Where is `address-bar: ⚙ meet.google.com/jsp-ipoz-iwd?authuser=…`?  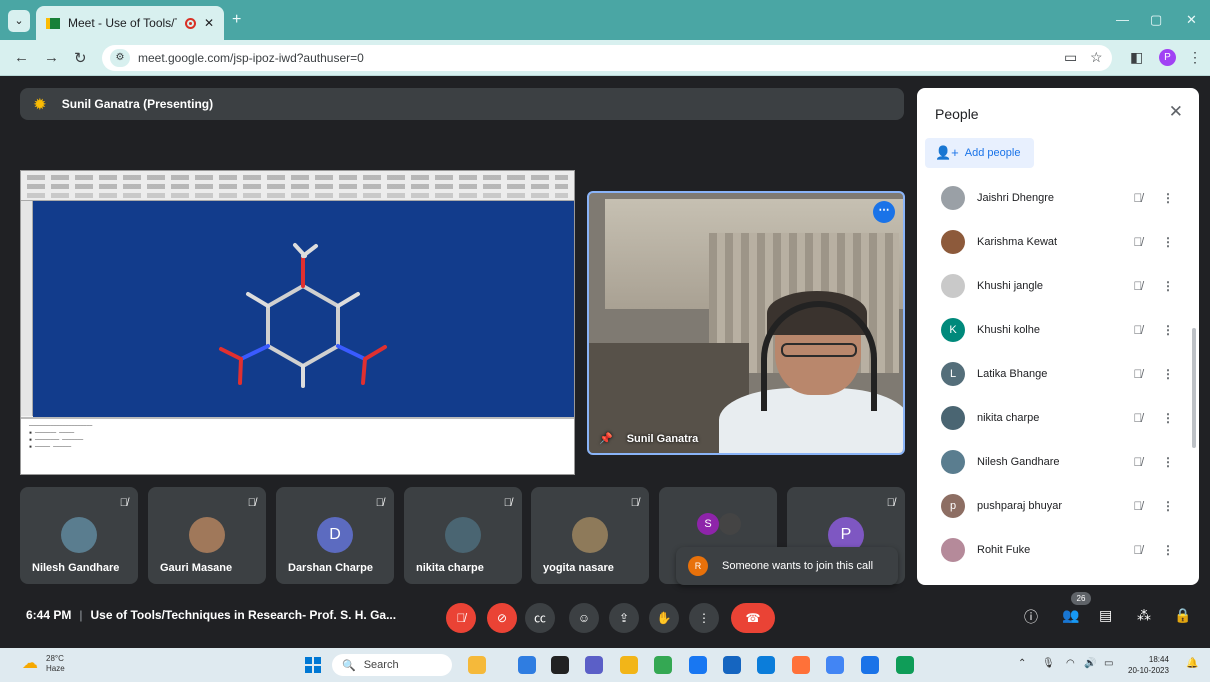
address-bar: ⚙ meet.google.com/jsp-ipoz-iwd?authuser=… is located at coordinates (607, 58).